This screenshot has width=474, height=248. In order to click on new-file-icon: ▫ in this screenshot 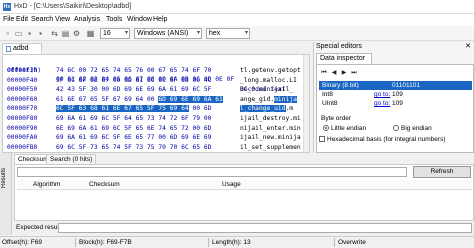, I will do `click(7, 33)`.